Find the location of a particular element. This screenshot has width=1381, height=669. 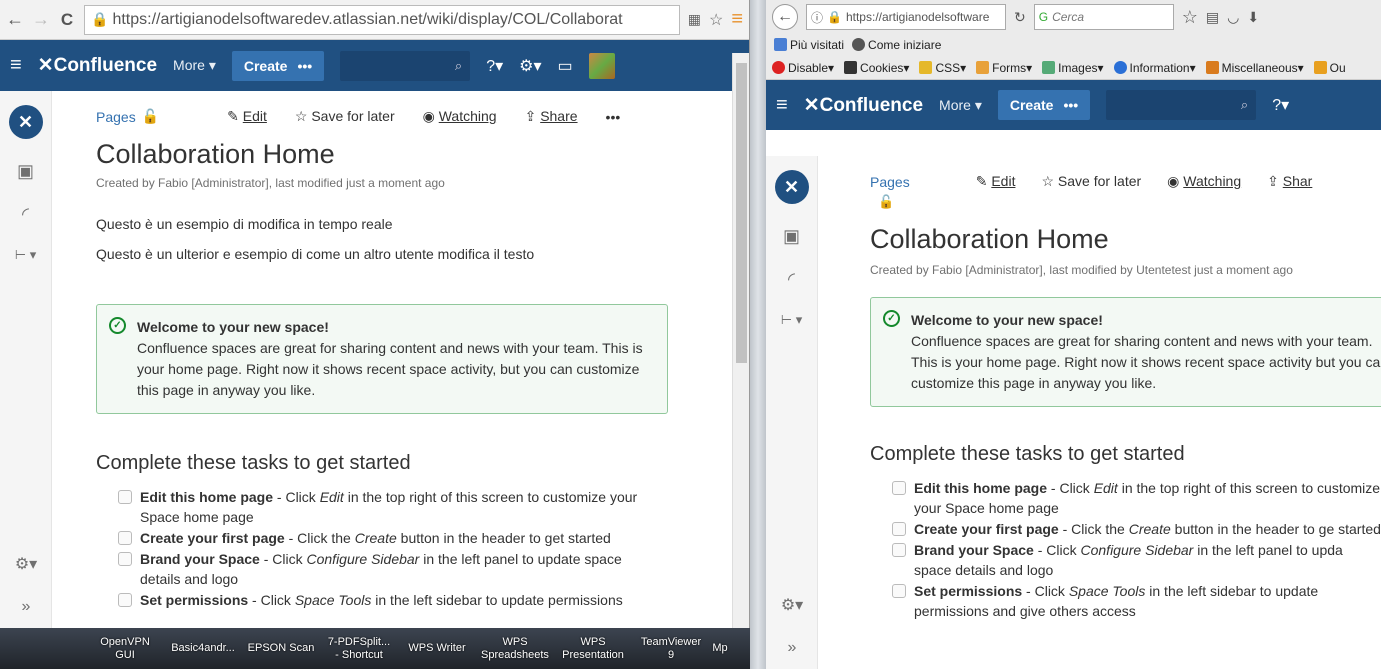

vertical-scrollbar is located at coordinates (740, 340).